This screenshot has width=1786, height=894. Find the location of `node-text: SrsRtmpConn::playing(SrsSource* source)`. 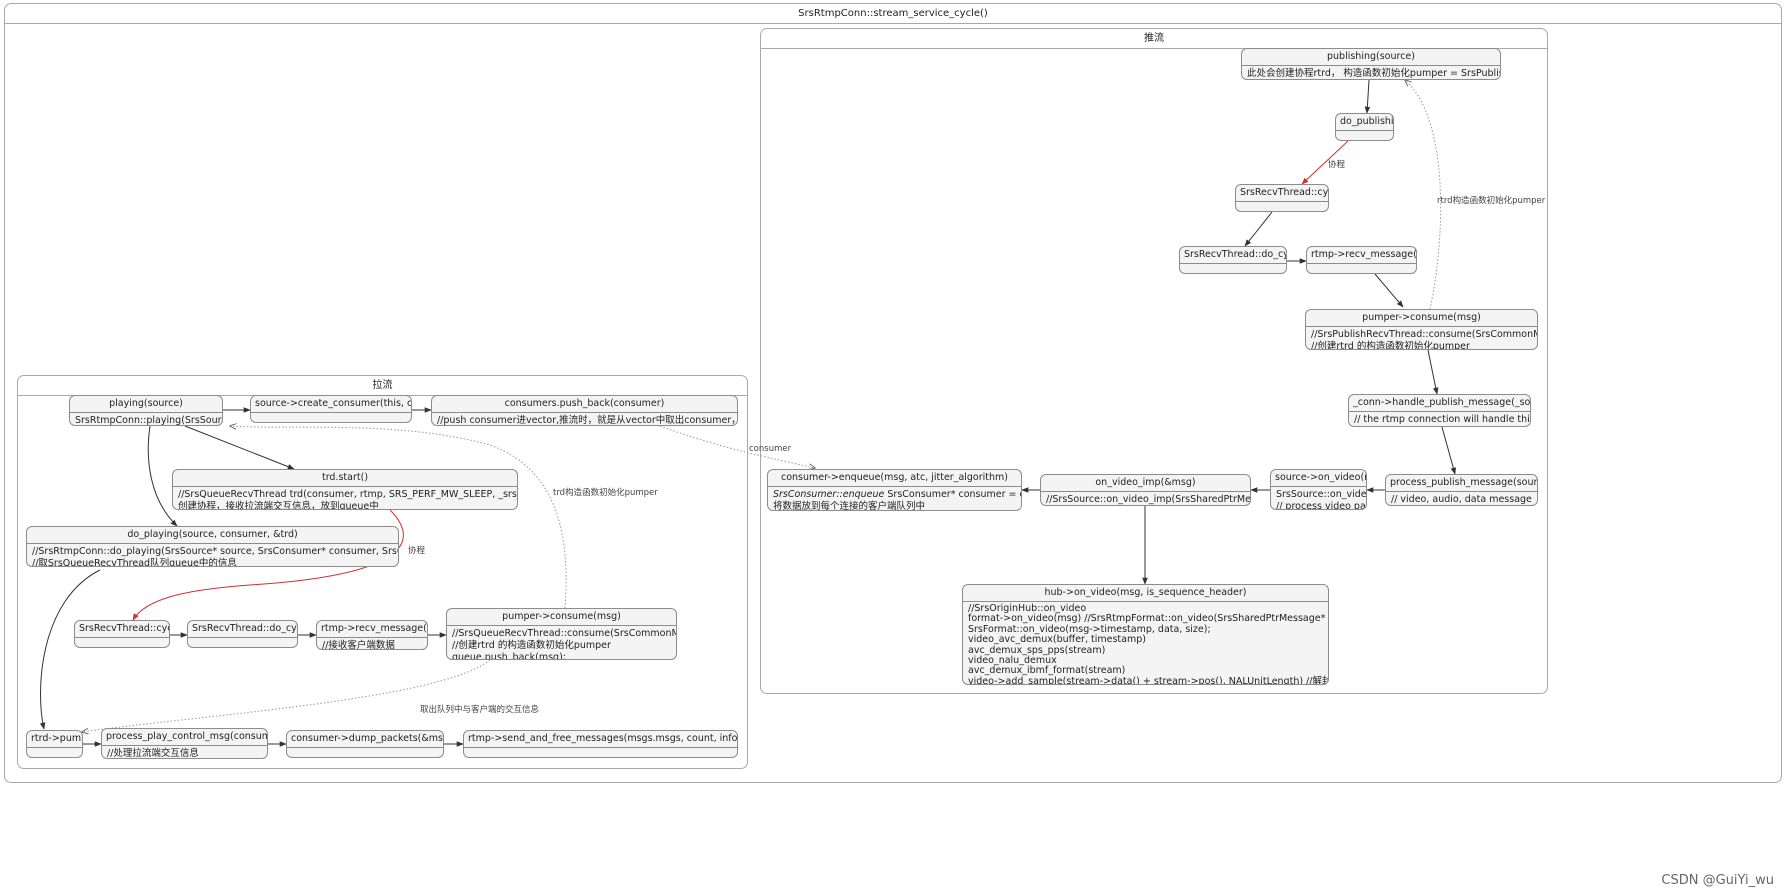

node-text: SrsRtmpConn::playing(SrsSource* source) is located at coordinates (149, 420).